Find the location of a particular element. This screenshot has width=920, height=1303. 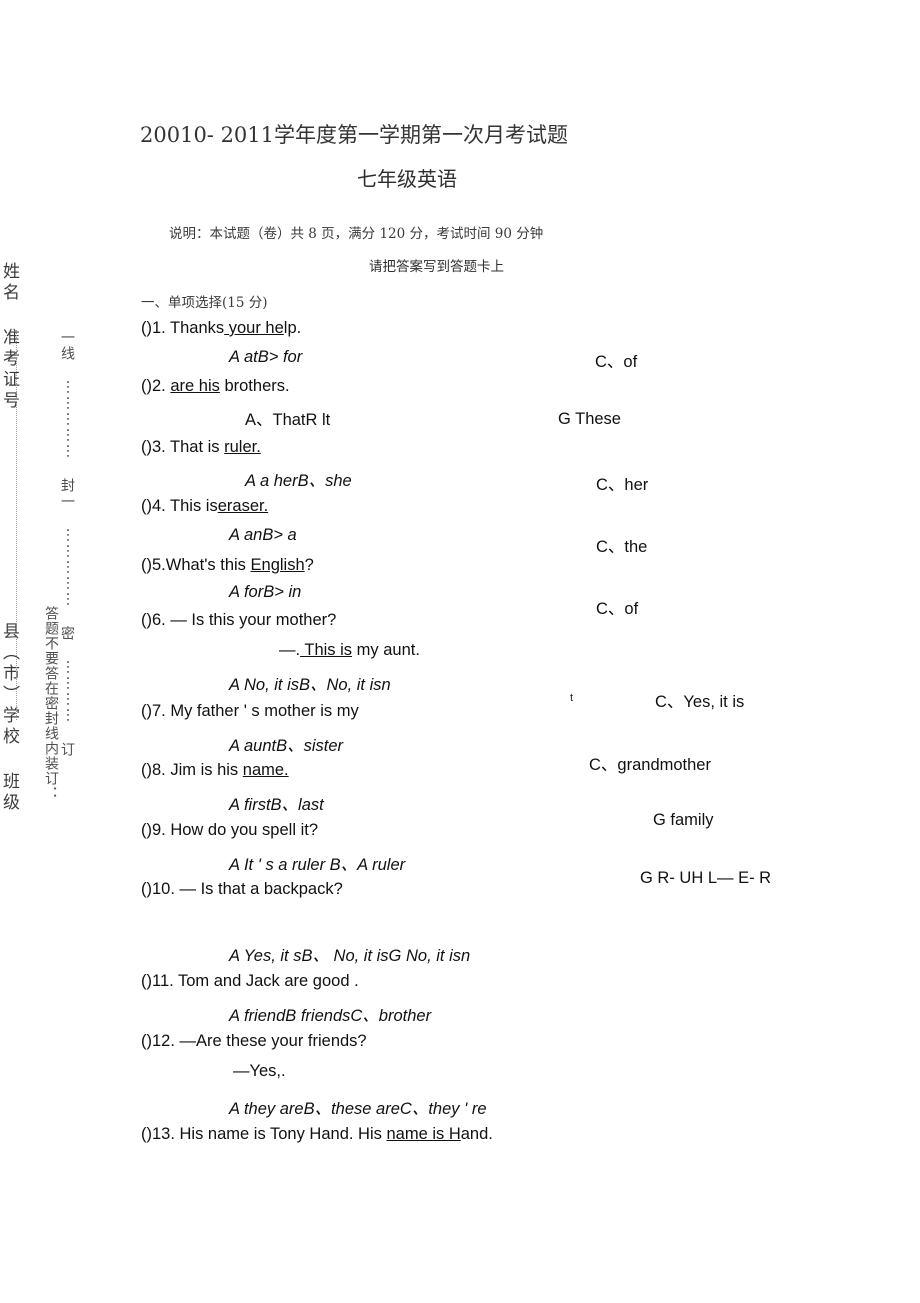

question-options-left-9: A It ' s a ruler B、A ruler is located at coordinates (317, 863).